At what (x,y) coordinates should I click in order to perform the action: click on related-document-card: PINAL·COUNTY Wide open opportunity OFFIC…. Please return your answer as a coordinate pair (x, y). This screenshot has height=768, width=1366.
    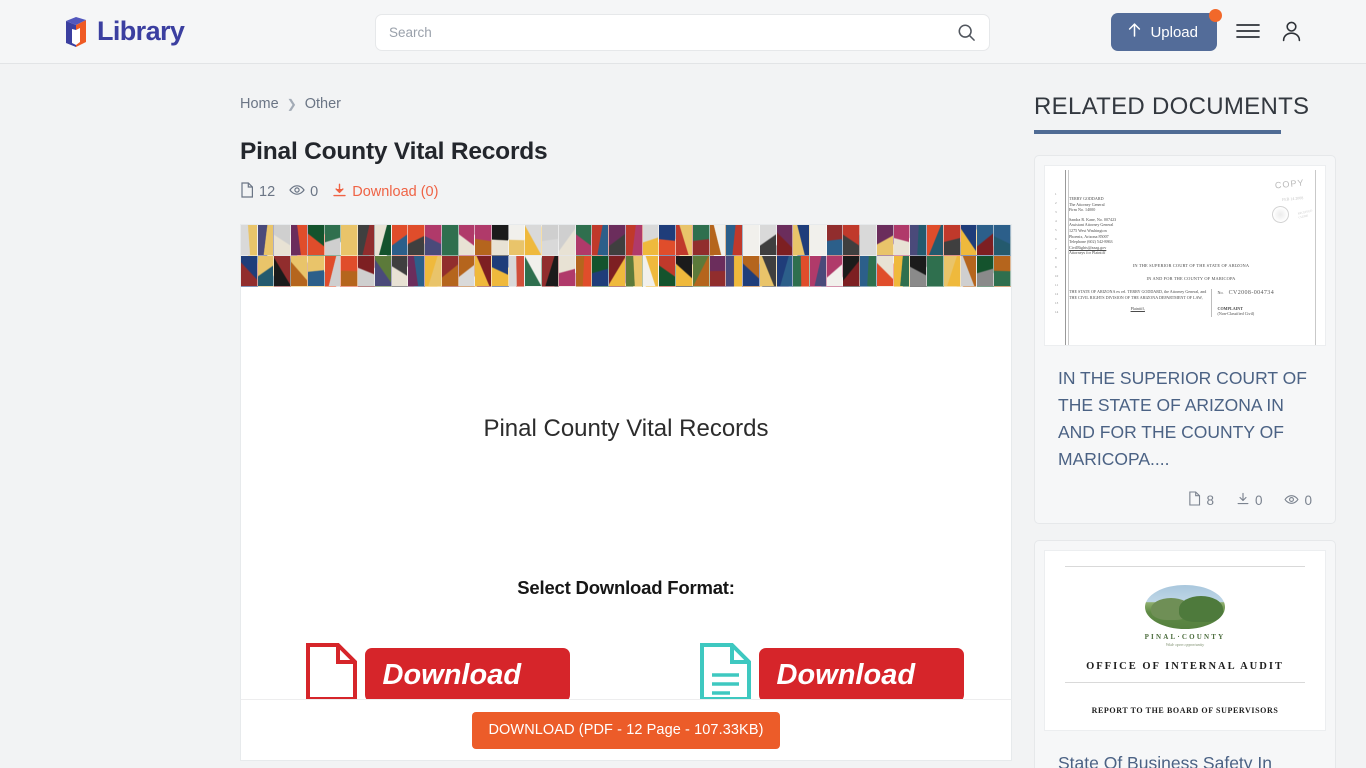
    Looking at the image, I should click on (1185, 654).